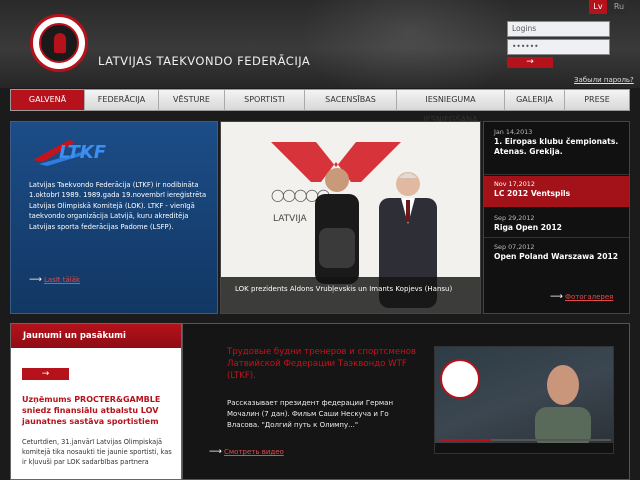 Image resolution: width=640 pixels, height=480 pixels. Describe the element at coordinates (83, 152) in the screenshot. I see `ltkf-logo-text: LTKF` at that location.